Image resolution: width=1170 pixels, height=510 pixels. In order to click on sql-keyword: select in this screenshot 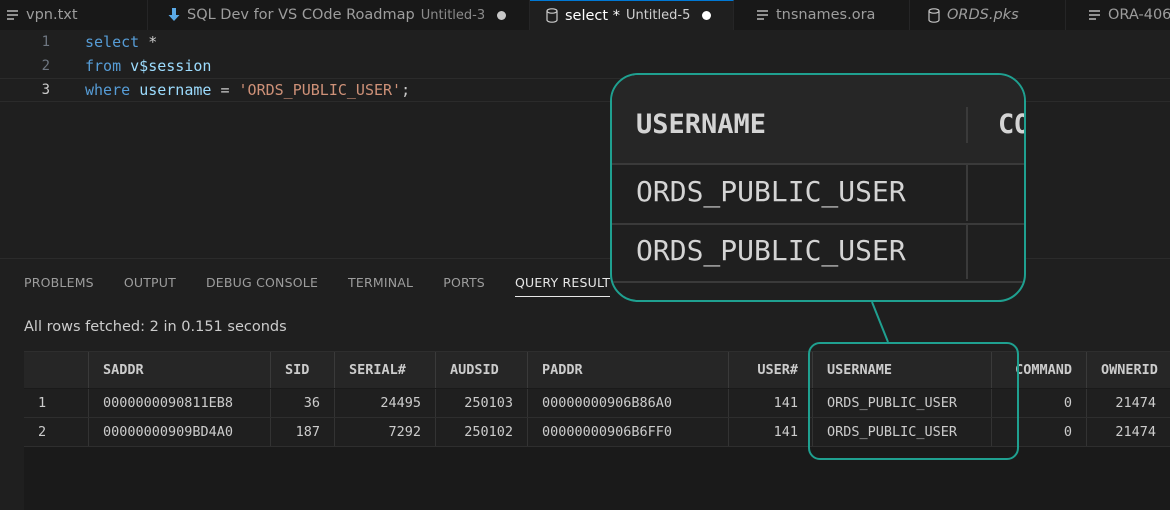, I will do `click(112, 42)`.